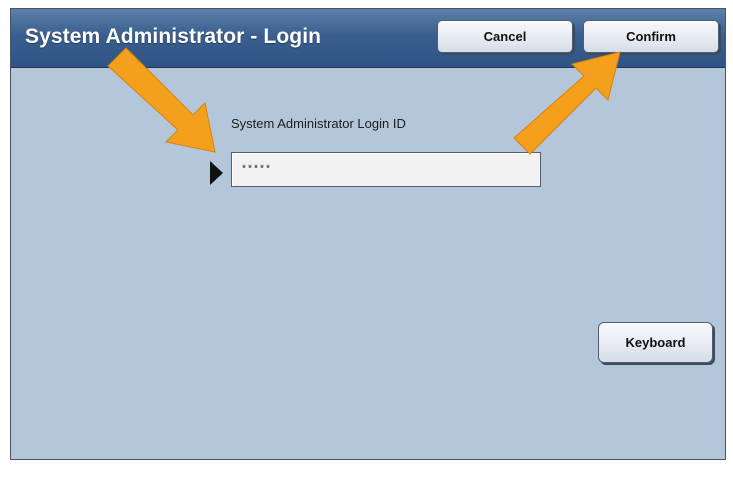 Image resolution: width=733 pixels, height=486 pixels. What do you see at coordinates (655, 342) in the screenshot?
I see `keyboard-button: Keyboard` at bounding box center [655, 342].